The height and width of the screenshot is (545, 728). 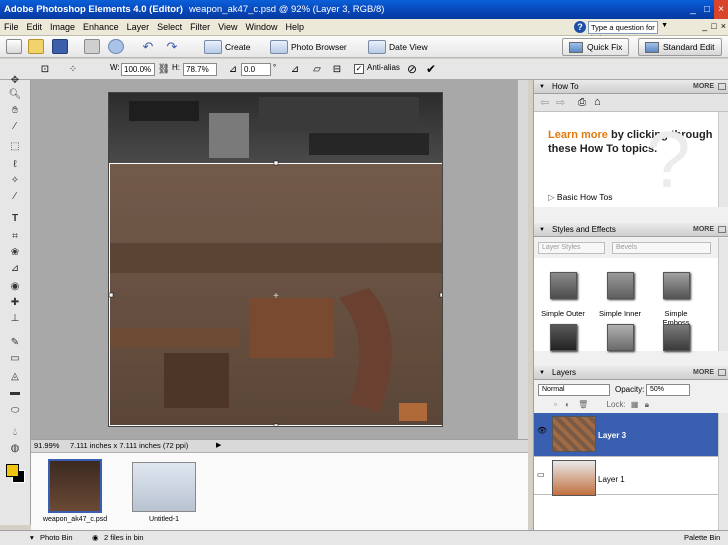 What do you see at coordinates (704, 26) in the screenshot?
I see `doc-minimize-icon: _` at bounding box center [704, 26].